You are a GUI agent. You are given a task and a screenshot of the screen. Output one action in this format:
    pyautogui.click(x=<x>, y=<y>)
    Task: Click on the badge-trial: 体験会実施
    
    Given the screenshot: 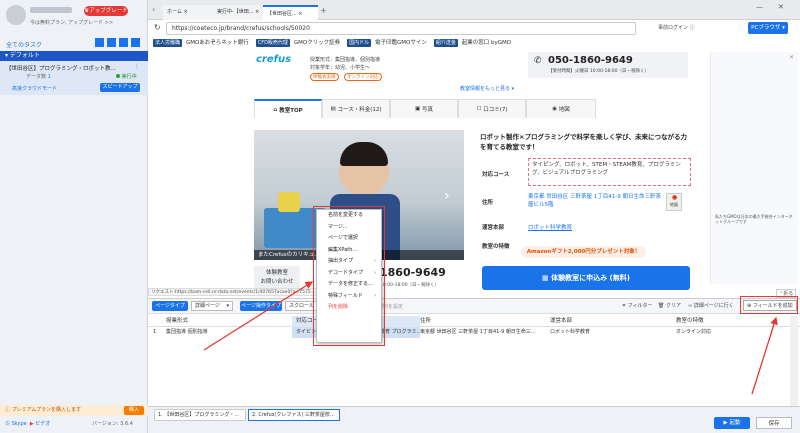 What is the action you would take?
    pyautogui.click(x=324, y=77)
    